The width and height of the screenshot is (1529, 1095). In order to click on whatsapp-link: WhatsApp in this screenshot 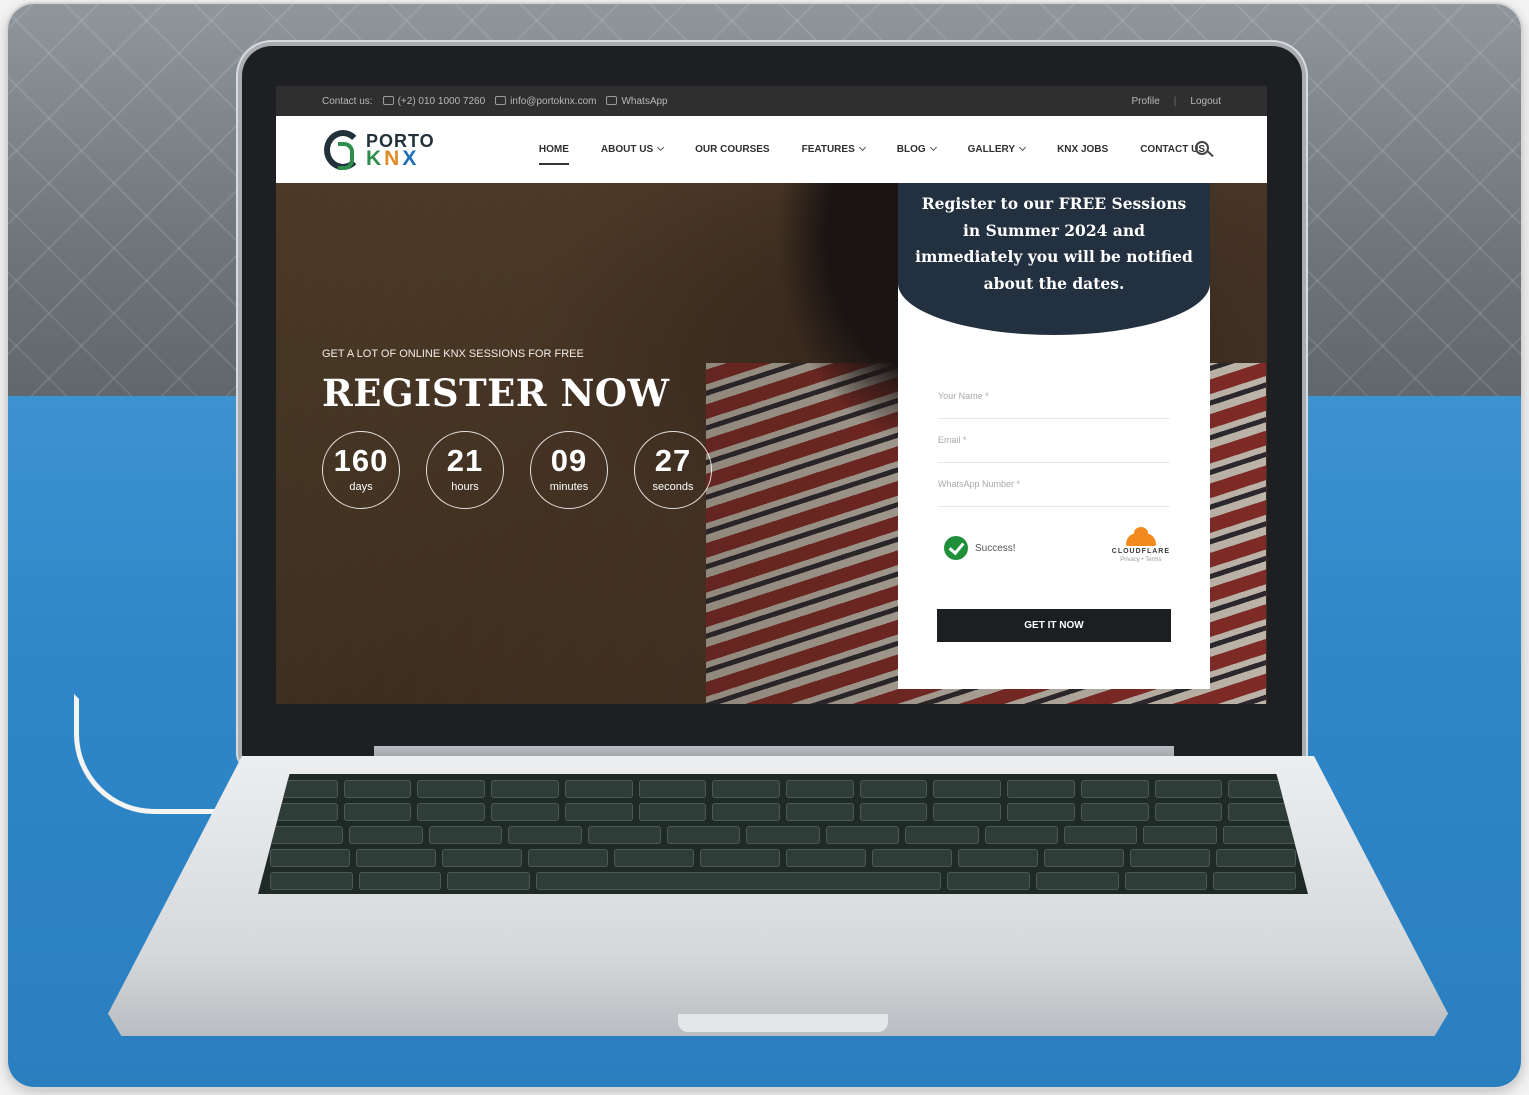, I will do `click(637, 101)`.